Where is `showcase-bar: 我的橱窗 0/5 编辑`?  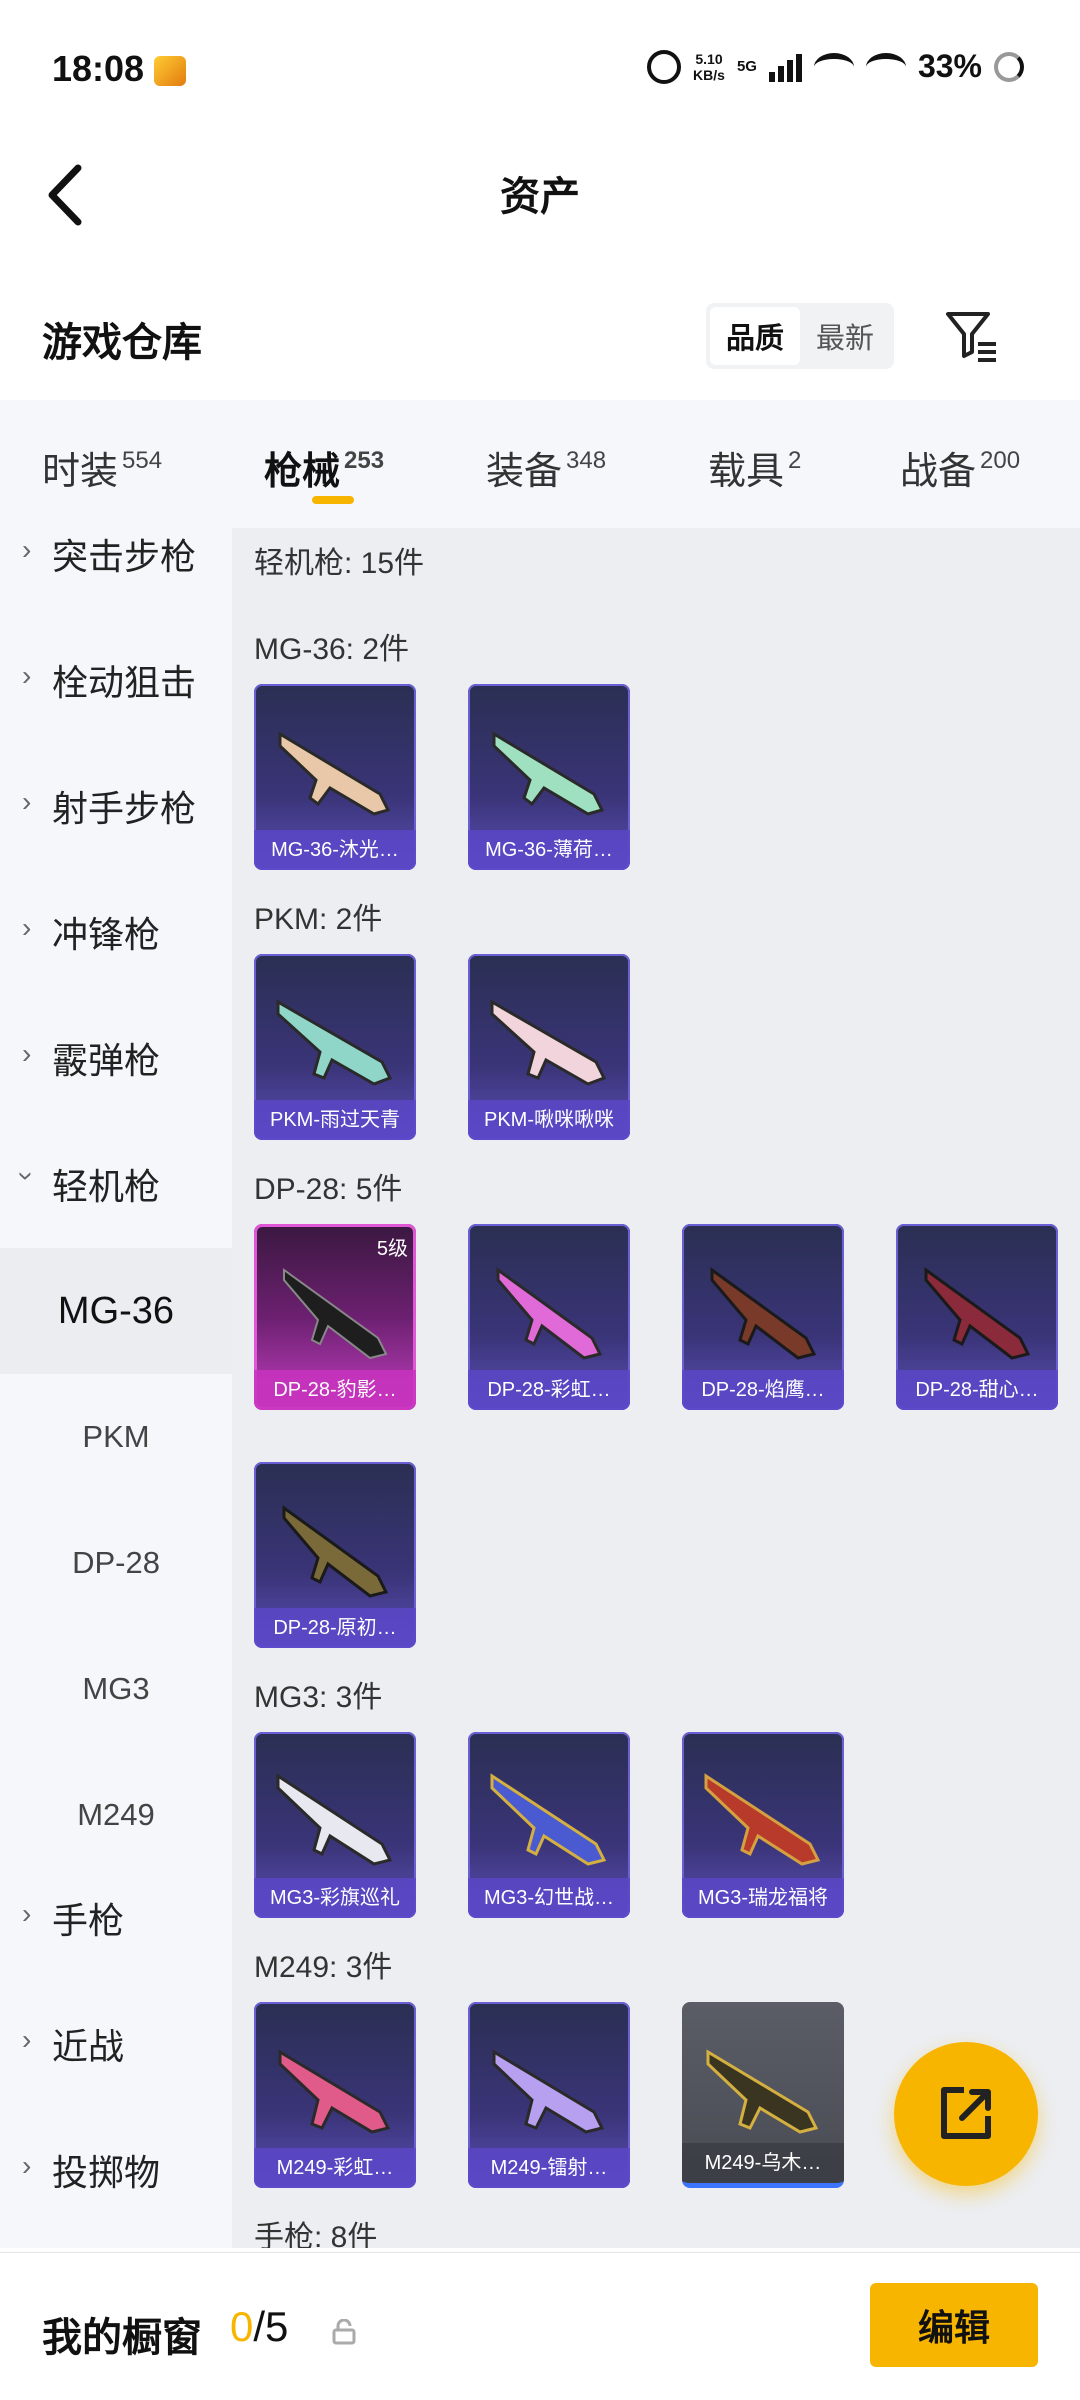
showcase-bar: 我的橱窗 0/5 编辑 is located at coordinates (540, 2326).